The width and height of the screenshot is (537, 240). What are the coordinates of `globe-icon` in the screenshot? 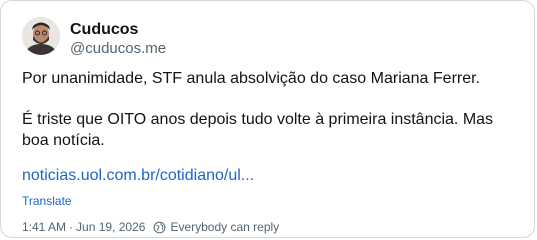 It's located at (159, 227).